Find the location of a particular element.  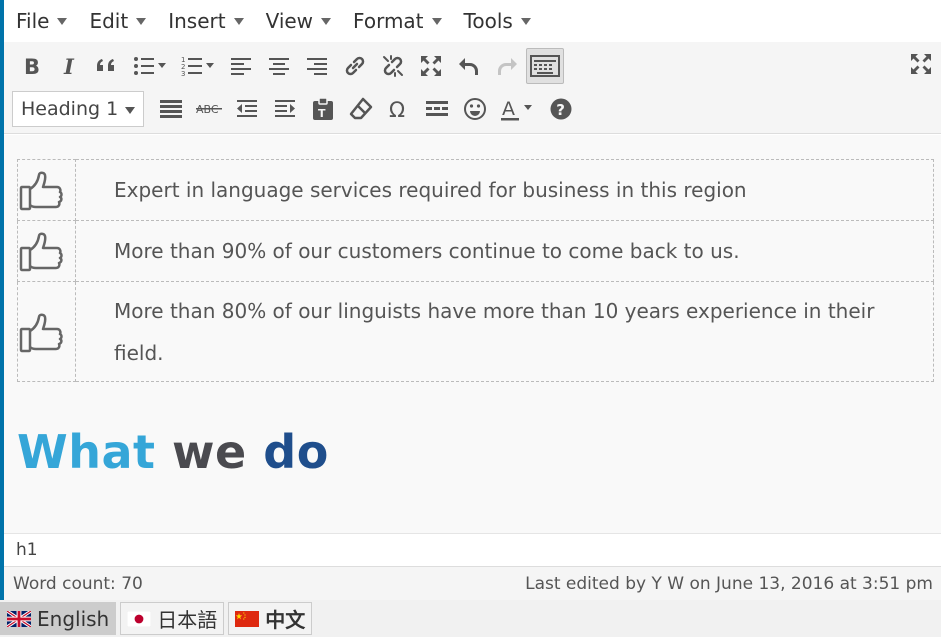

text-color-button: A is located at coordinates (518, 109).